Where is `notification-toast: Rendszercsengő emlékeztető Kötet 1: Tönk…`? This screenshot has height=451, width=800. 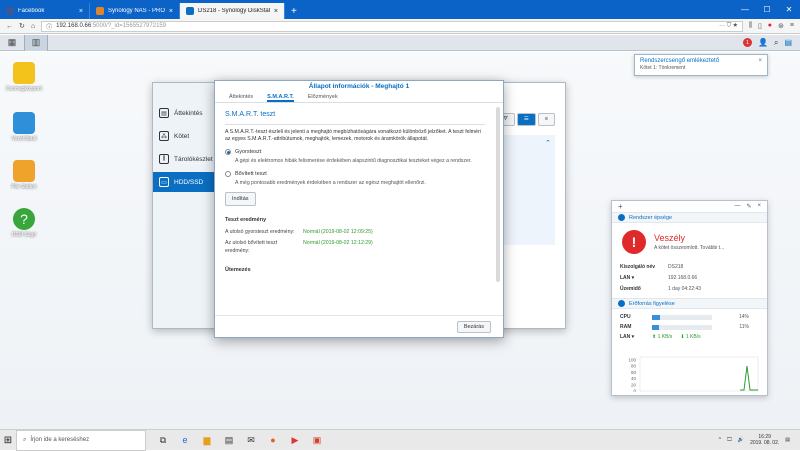 notification-toast: Rendszercsengő emlékeztető Kötet 1: Tönk… is located at coordinates (701, 65).